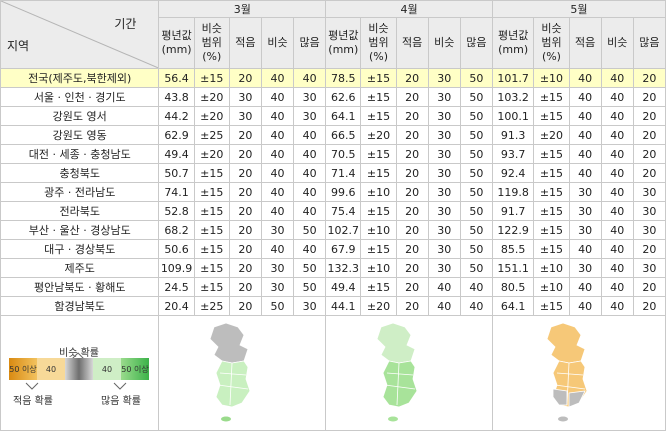 The image size is (668, 431). I want to click on region-name: 평안남북도 · 황해도, so click(80, 287).